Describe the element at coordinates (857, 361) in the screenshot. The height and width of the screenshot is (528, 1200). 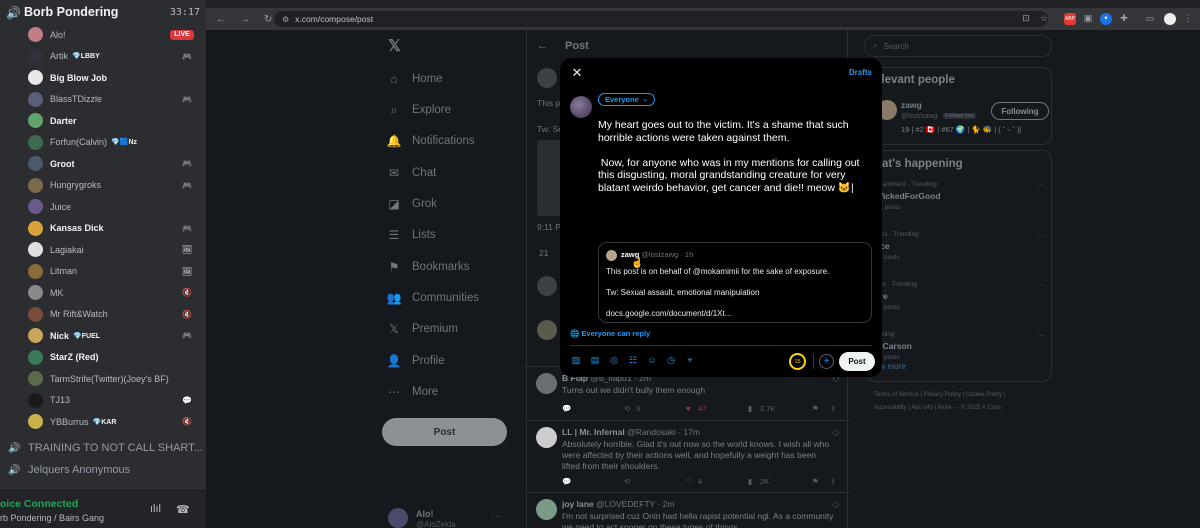
I see `post-submit-button: Post` at that location.